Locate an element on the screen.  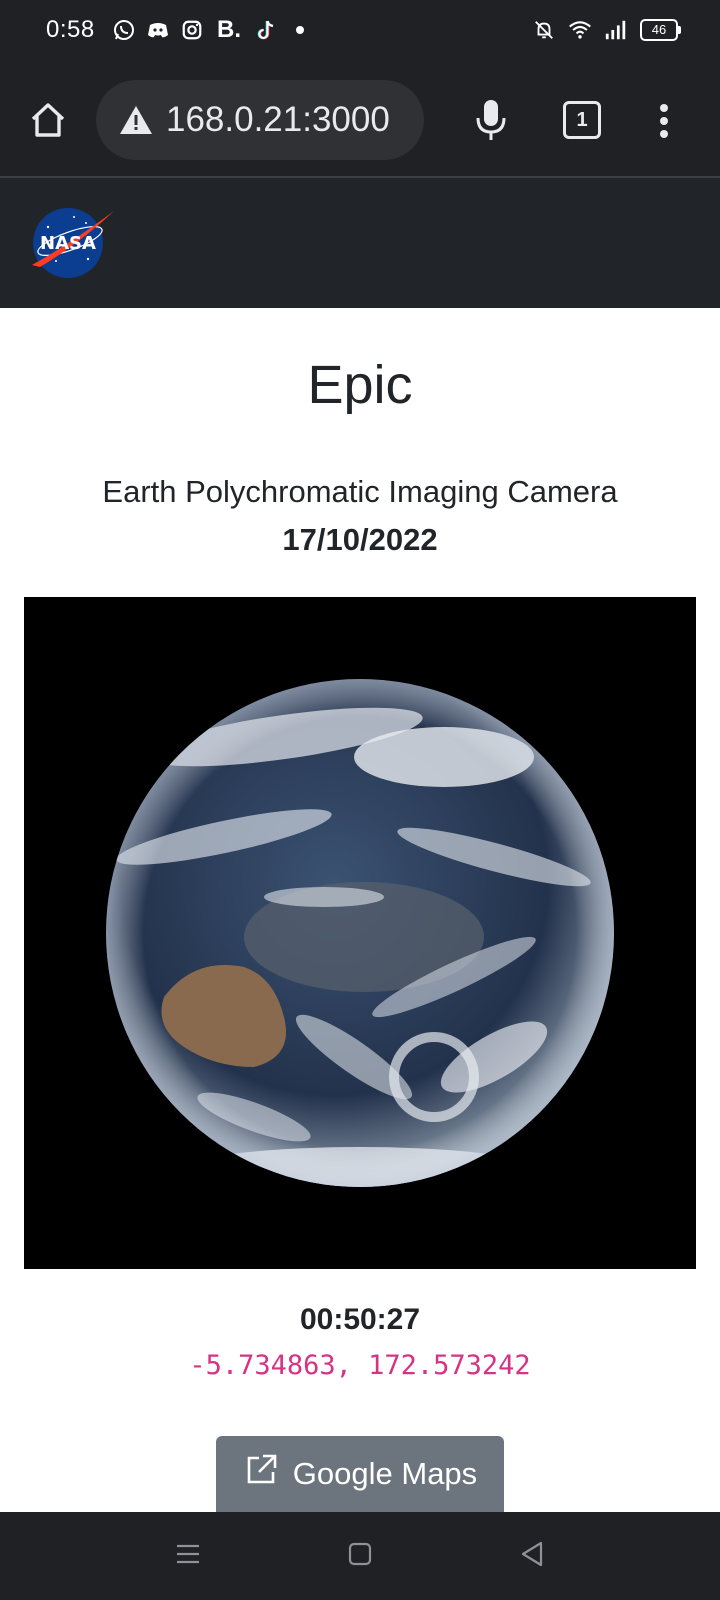
home-icon is located at coordinates (48, 122).